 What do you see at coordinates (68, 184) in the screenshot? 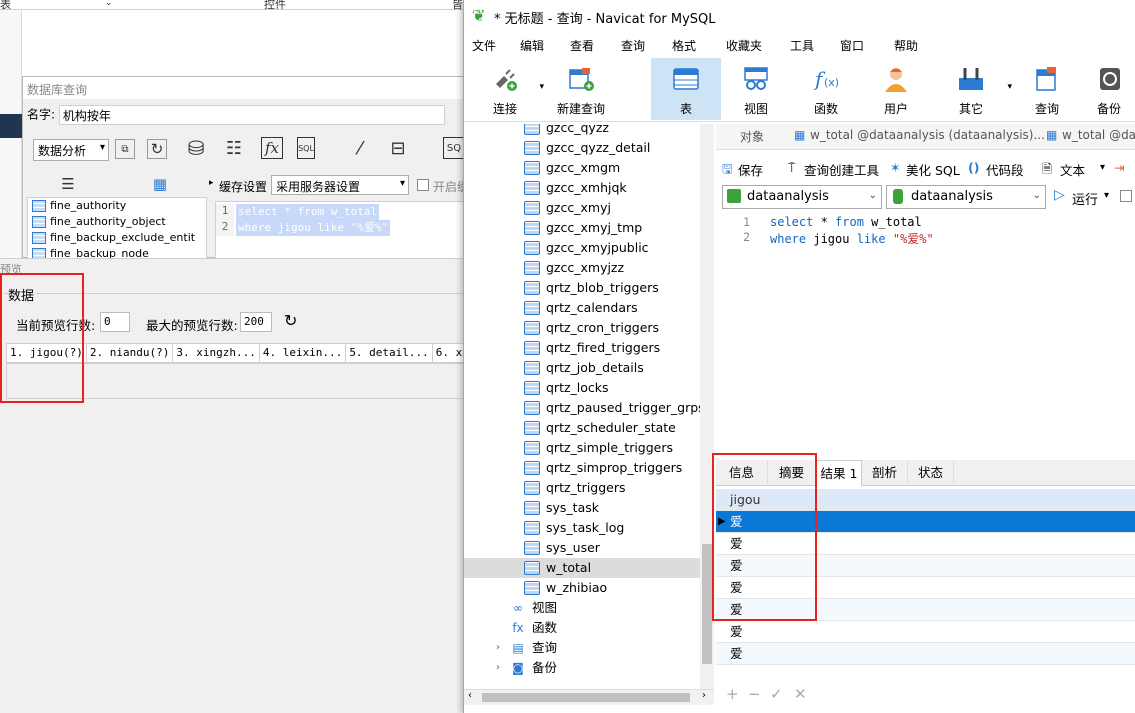
I see `list-icon: ☰` at bounding box center [68, 184].